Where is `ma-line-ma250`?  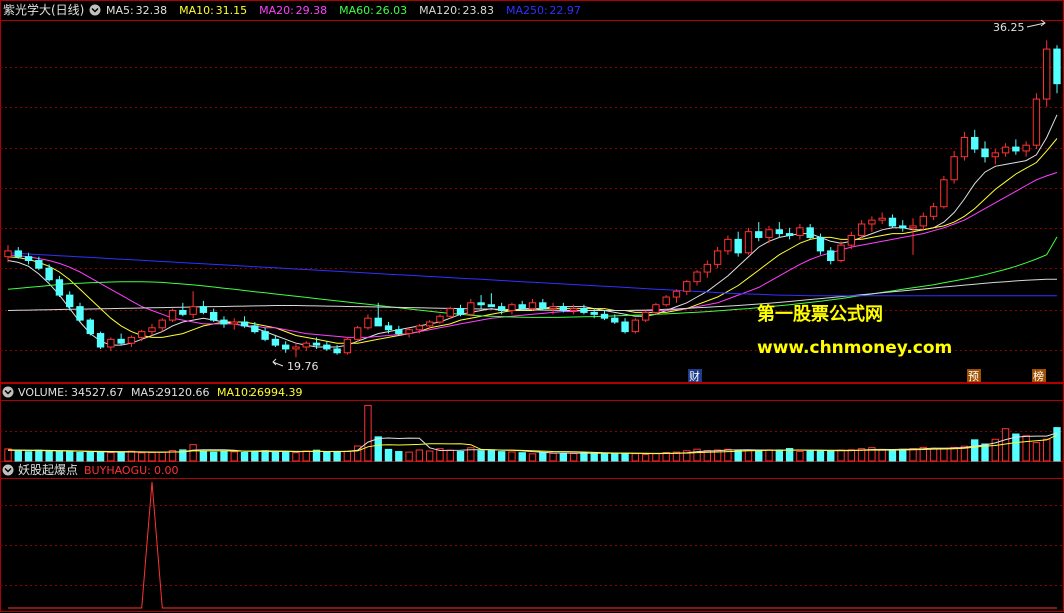
ma-line-ma250 is located at coordinates (532, 274).